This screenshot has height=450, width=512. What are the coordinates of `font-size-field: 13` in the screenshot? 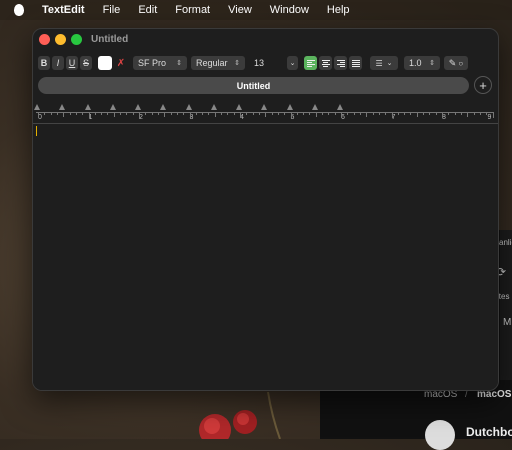 It's located at (266, 63).